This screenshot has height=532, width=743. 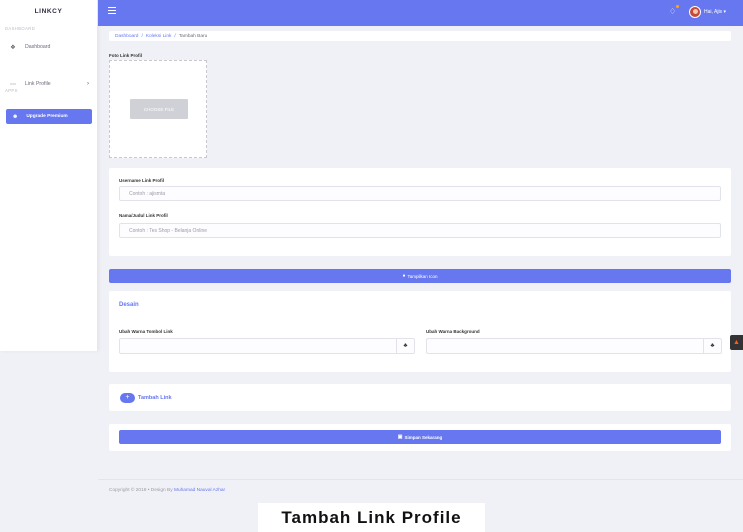 I want to click on choose-file-button: CHOOSE FILE, so click(x=159, y=109).